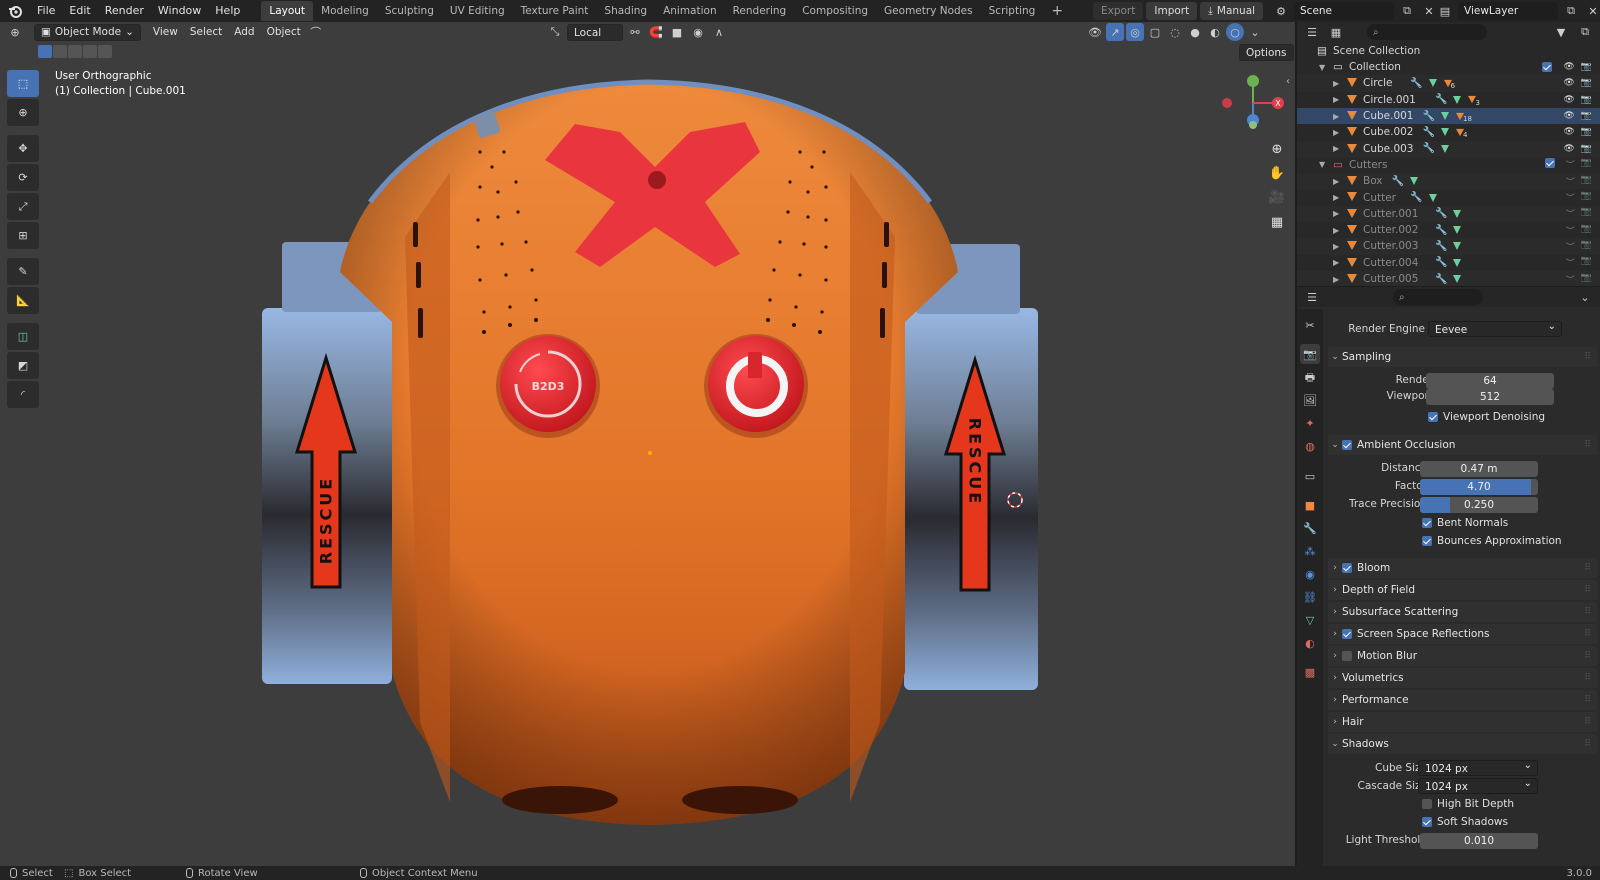 The width and height of the screenshot is (1600, 880). Describe the element at coordinates (179, 11) in the screenshot. I see `menu-window: Window` at that location.